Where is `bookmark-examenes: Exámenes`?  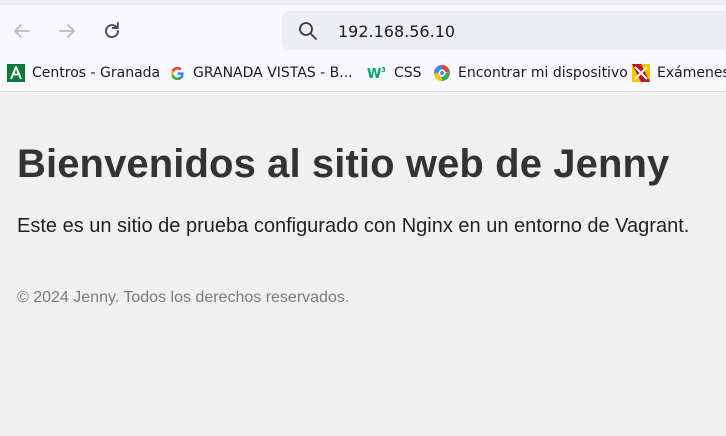 bookmark-examenes: Exámenes is located at coordinates (679, 73).